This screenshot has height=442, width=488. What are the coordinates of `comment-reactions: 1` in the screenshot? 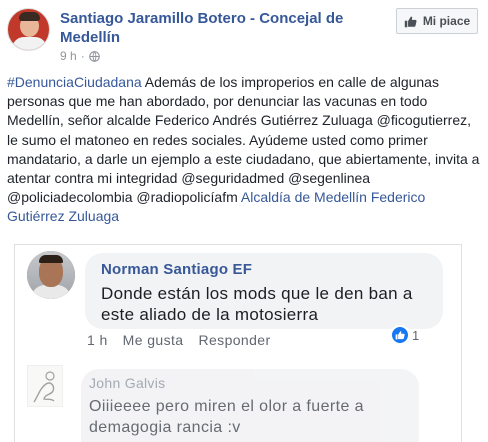 It's located at (404, 335).